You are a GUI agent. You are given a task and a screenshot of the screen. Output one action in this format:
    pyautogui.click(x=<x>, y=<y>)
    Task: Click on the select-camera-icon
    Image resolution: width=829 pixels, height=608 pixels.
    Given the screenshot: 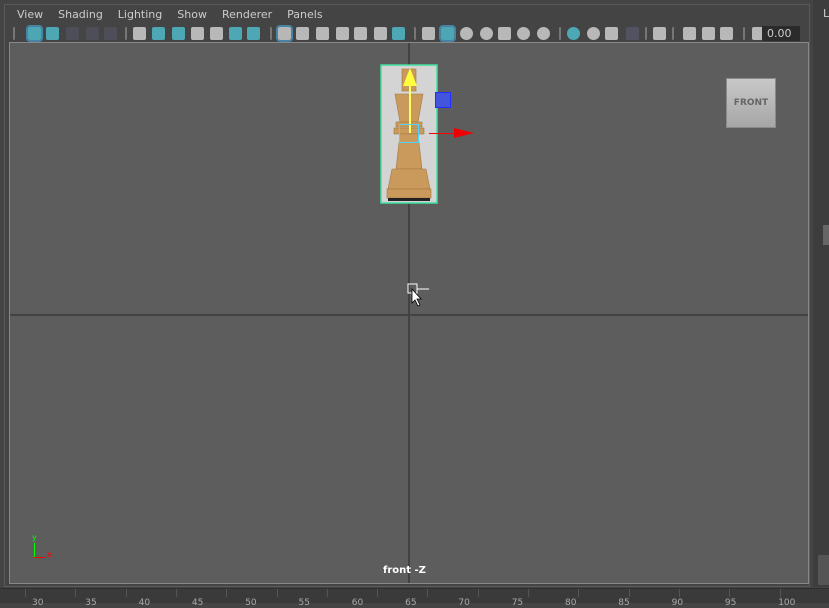 What is the action you would take?
    pyautogui.click(x=34, y=33)
    